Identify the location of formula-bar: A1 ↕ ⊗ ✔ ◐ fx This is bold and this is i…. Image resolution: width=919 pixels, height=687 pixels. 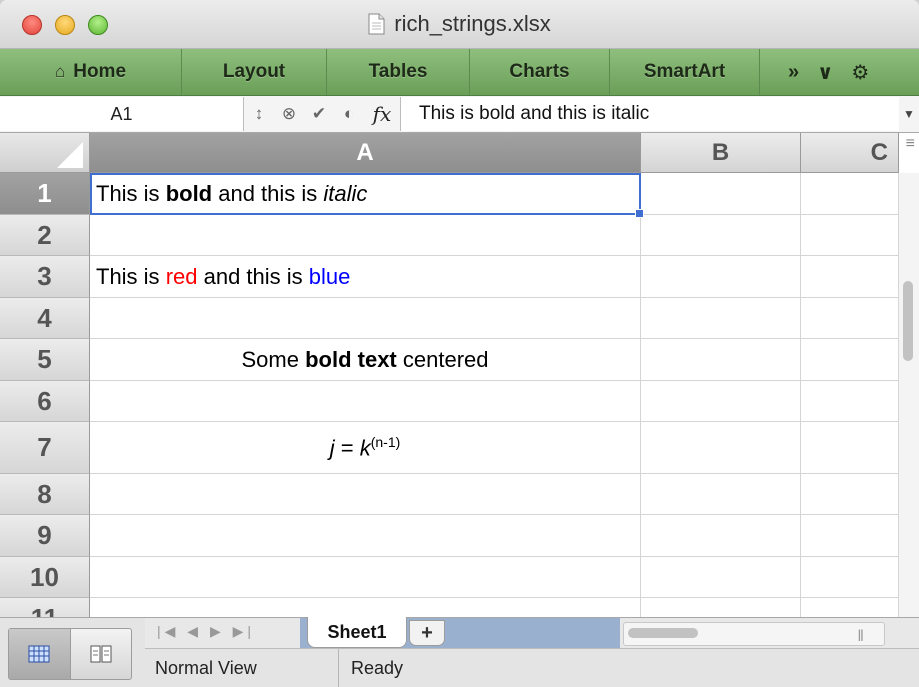
(459, 114).